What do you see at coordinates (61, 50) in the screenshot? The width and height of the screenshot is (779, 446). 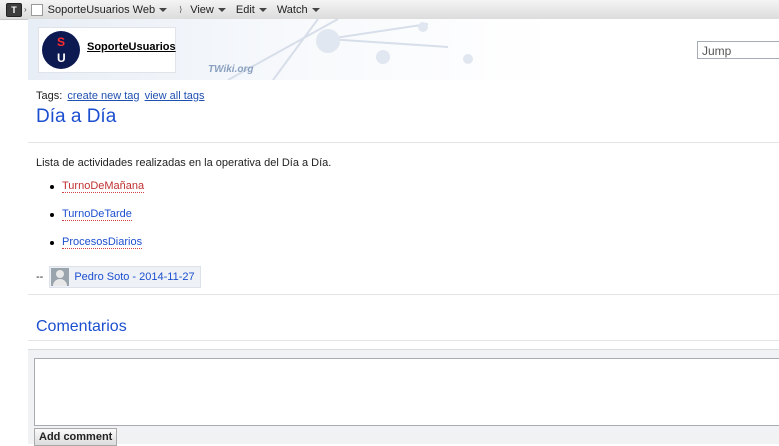 I see `logo-emblem: S U` at bounding box center [61, 50].